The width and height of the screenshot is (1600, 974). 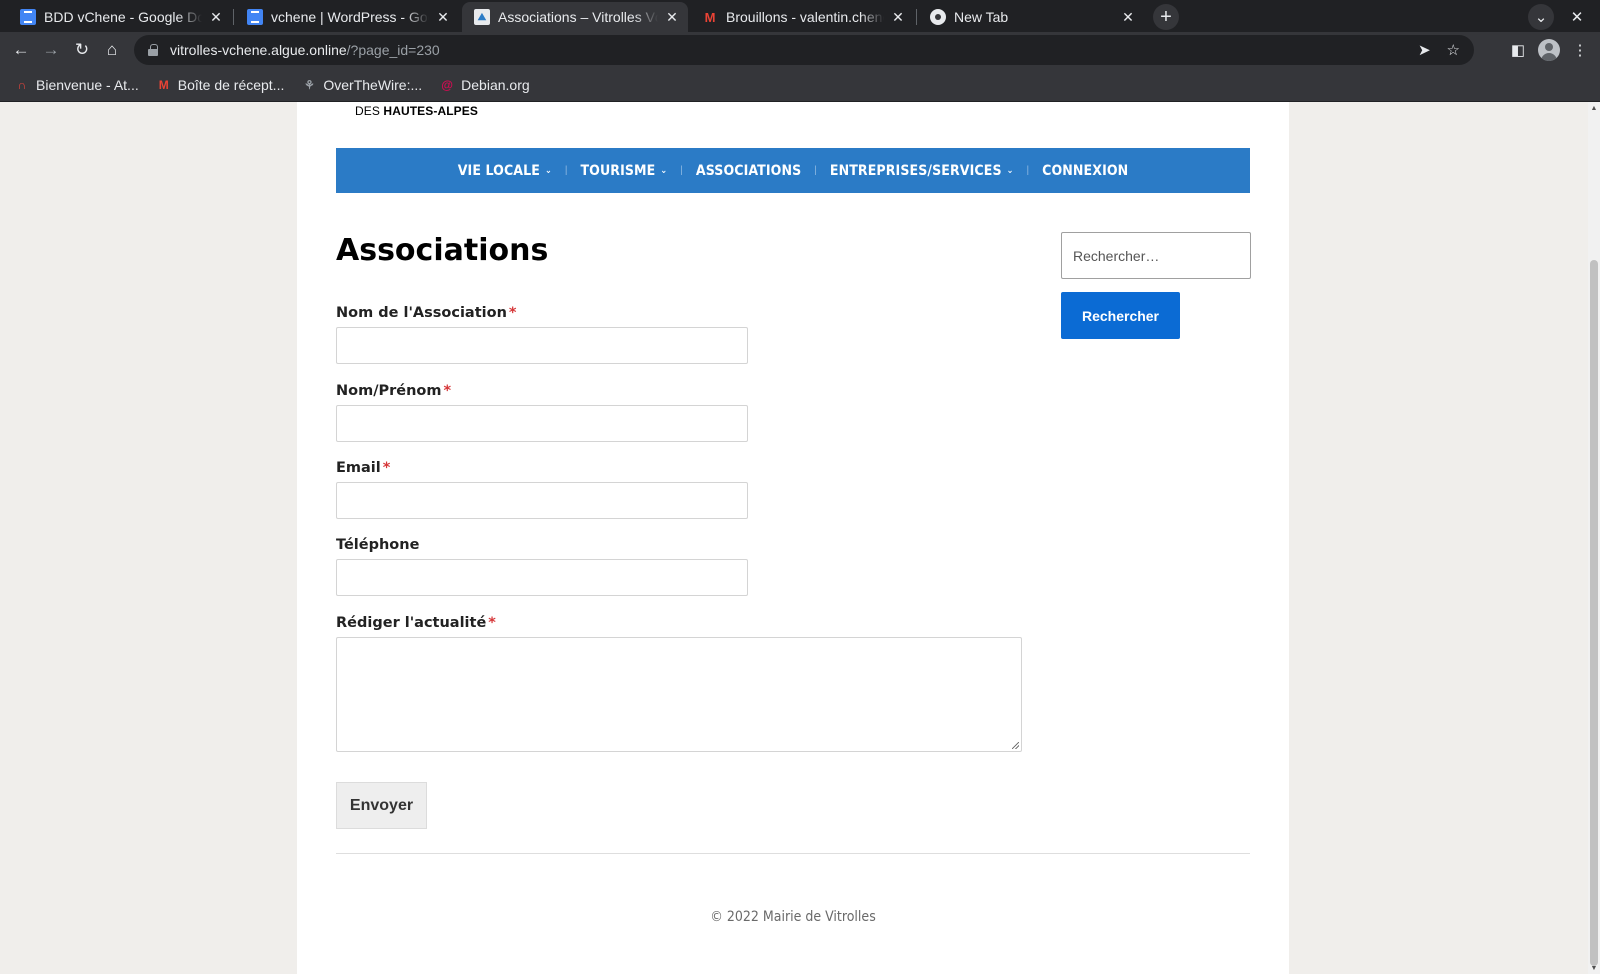 What do you see at coordinates (542, 423) in the screenshot?
I see `full-name-input` at bounding box center [542, 423].